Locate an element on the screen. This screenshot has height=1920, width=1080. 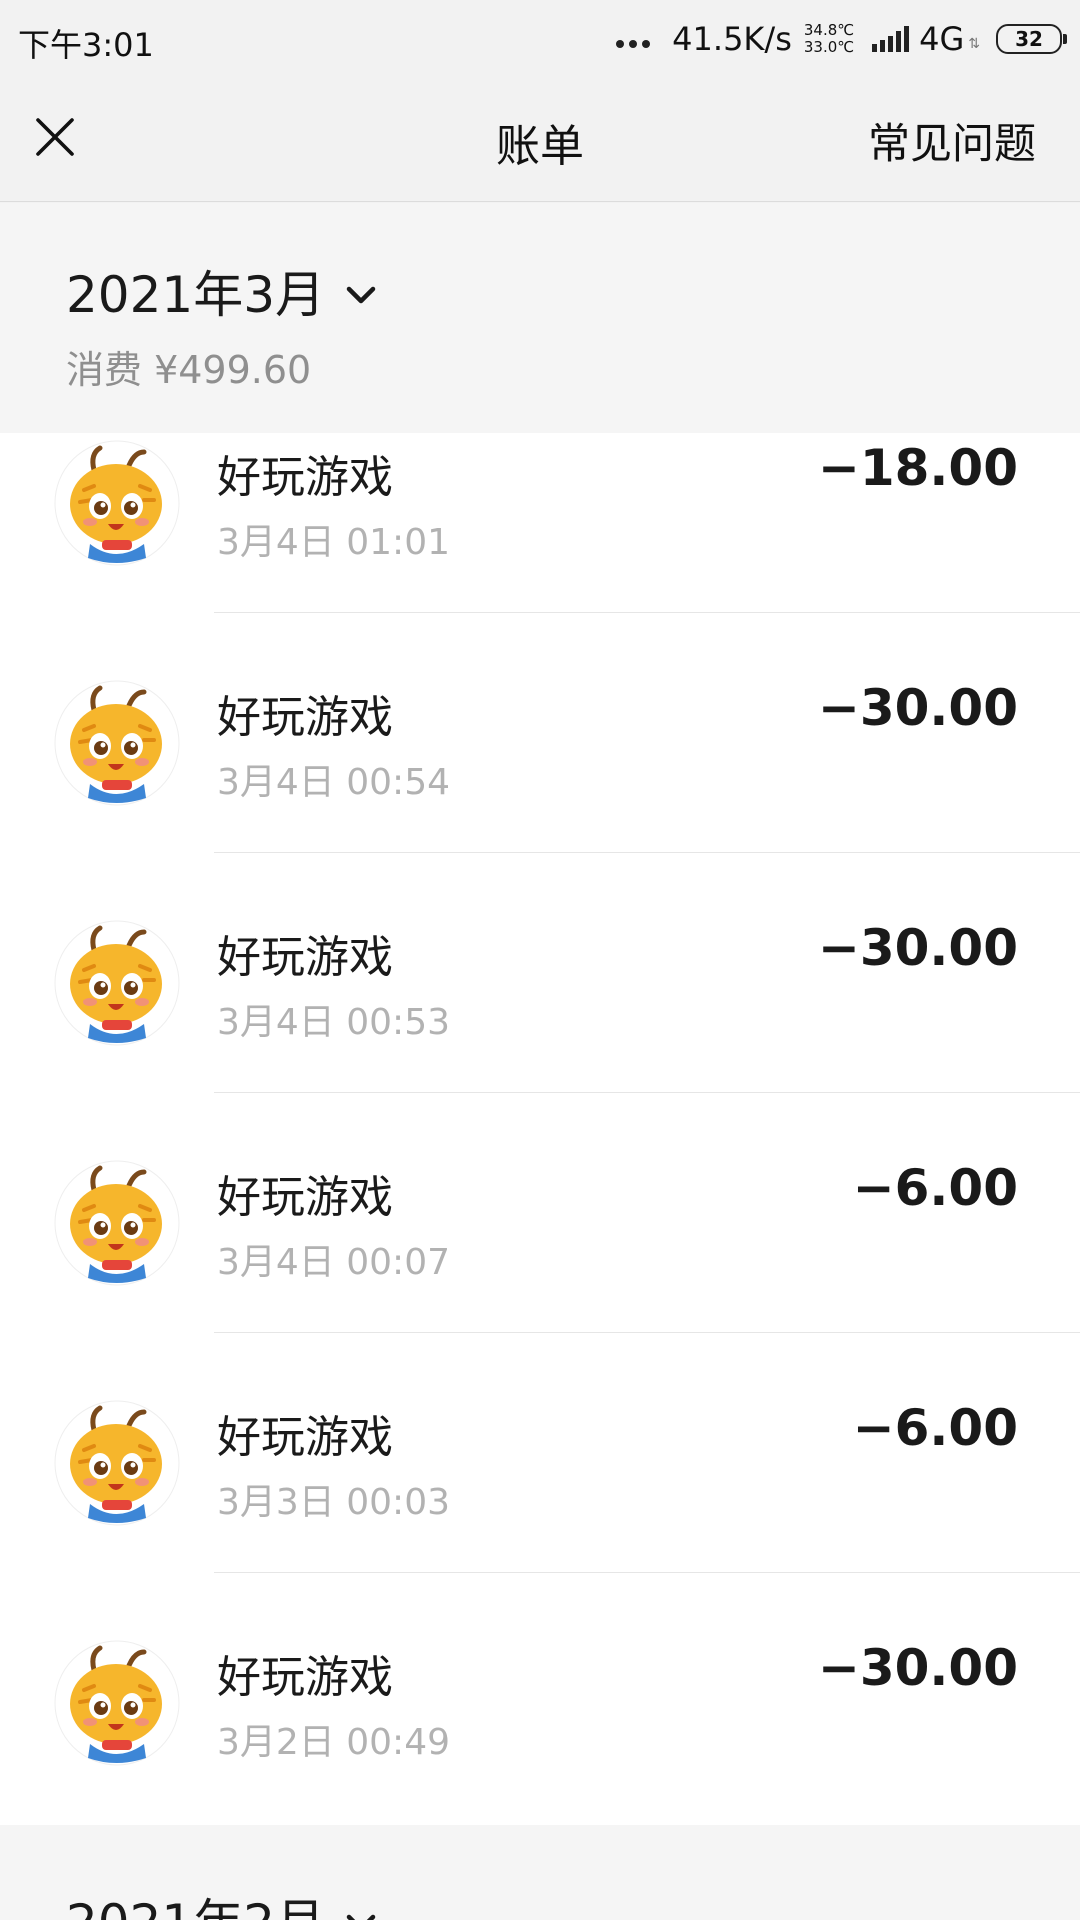
temperature-low: 33.0℃ is located at coordinates (829, 47).